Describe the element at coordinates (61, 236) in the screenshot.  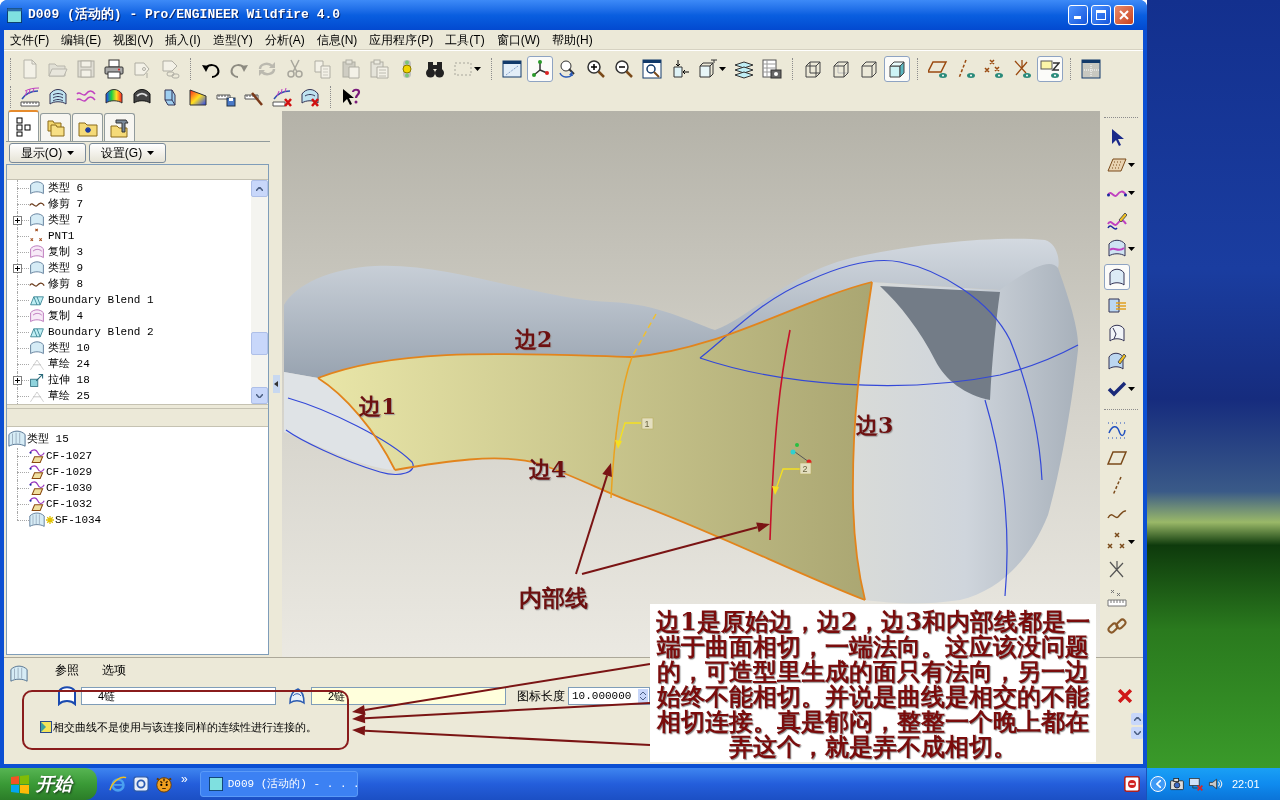
I see `tree-item: PNT1` at that location.